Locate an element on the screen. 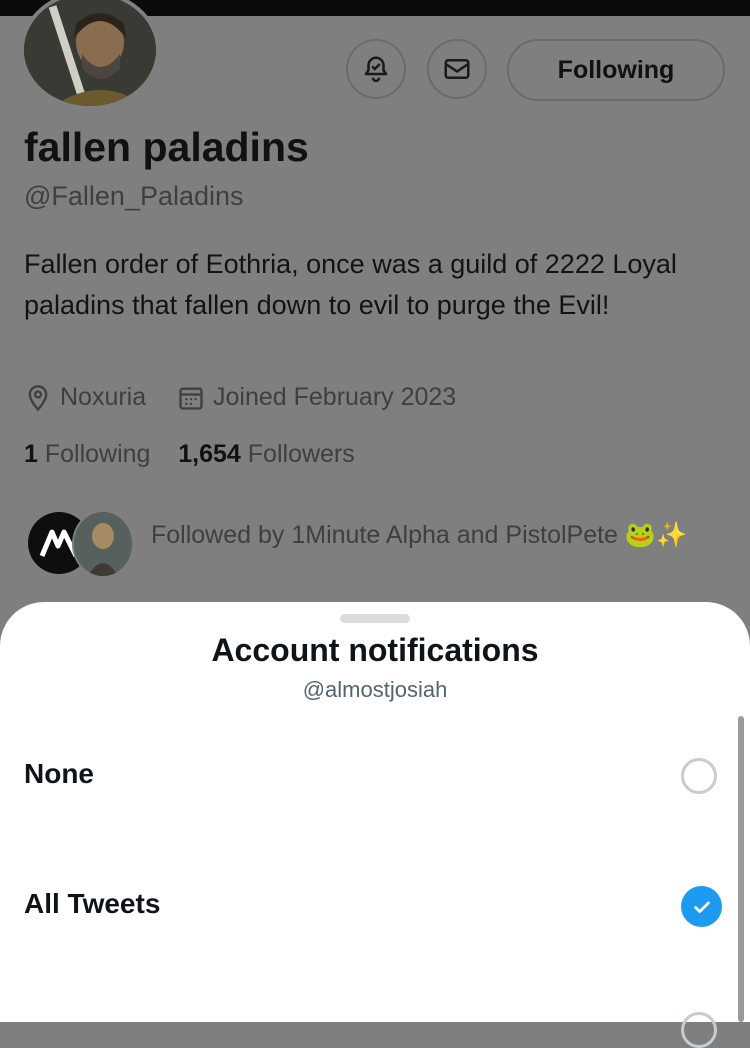 Image resolution: width=750 pixels, height=1048 pixels. following-button: Following is located at coordinates (616, 70).